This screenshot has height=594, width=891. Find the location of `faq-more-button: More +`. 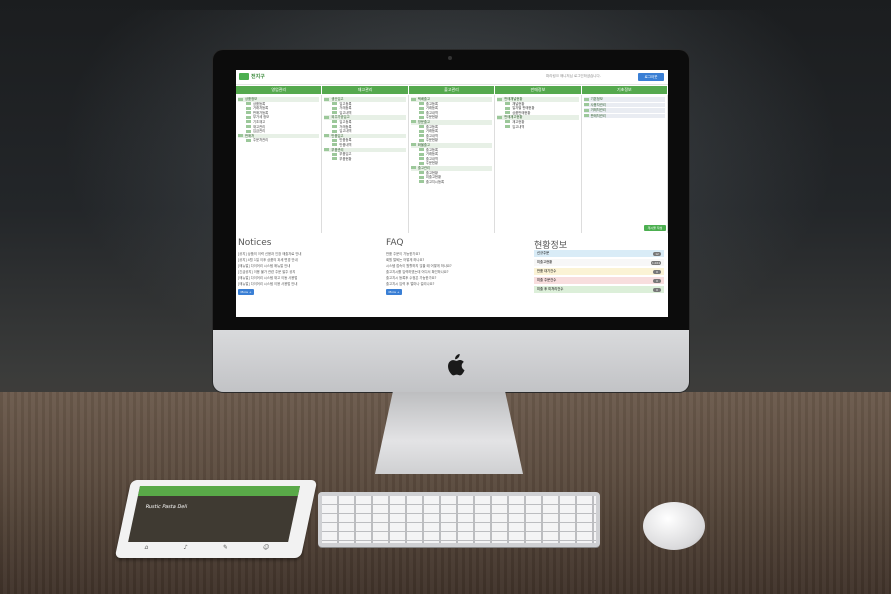

faq-more-button: More + is located at coordinates (394, 292).